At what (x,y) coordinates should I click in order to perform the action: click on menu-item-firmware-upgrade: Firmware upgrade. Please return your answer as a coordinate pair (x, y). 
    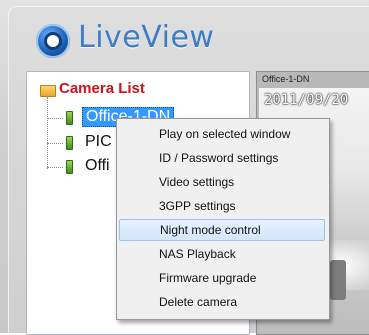
    Looking at the image, I should click on (222, 278).